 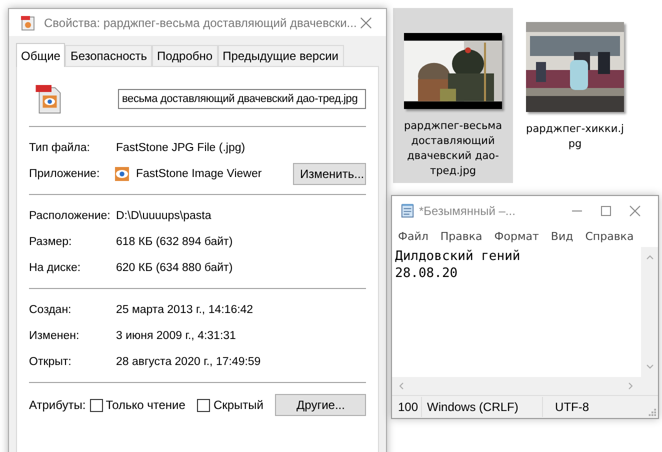 What do you see at coordinates (483, 407) in the screenshot?
I see `status-text: Windows (CRLF)` at bounding box center [483, 407].